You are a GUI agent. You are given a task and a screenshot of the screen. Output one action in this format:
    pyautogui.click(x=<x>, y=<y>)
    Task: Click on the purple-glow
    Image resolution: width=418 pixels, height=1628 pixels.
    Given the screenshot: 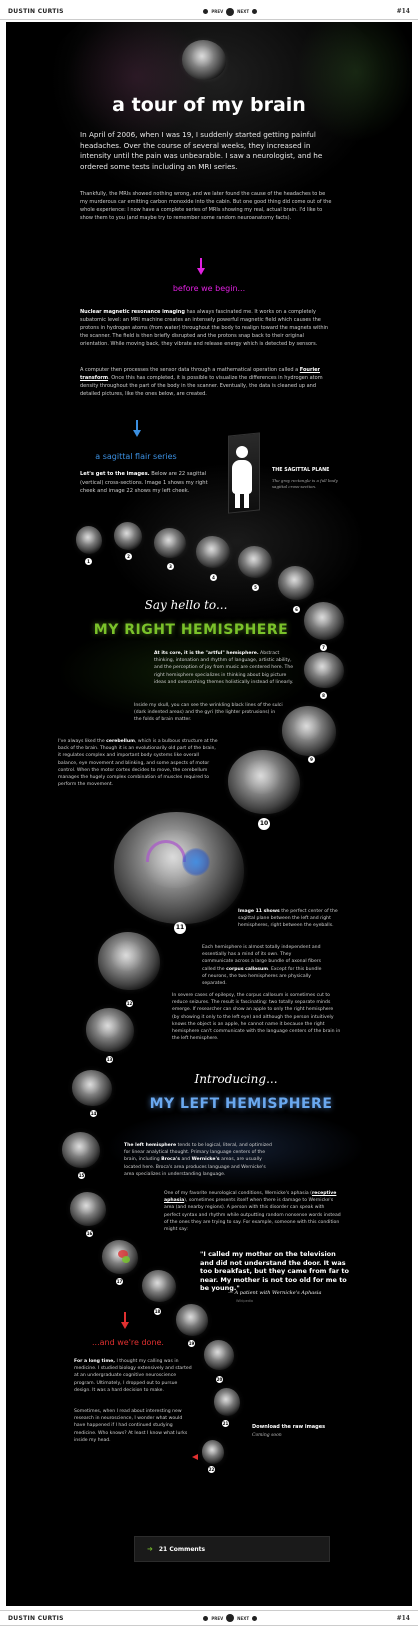 What is the action you would take?
    pyautogui.click(x=136, y=82)
    